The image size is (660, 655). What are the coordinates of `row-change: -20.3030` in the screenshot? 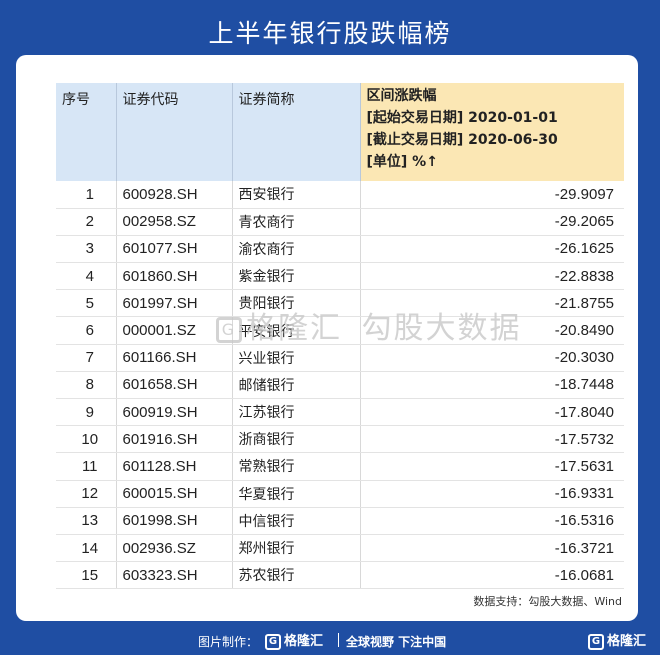 It's located at (492, 358).